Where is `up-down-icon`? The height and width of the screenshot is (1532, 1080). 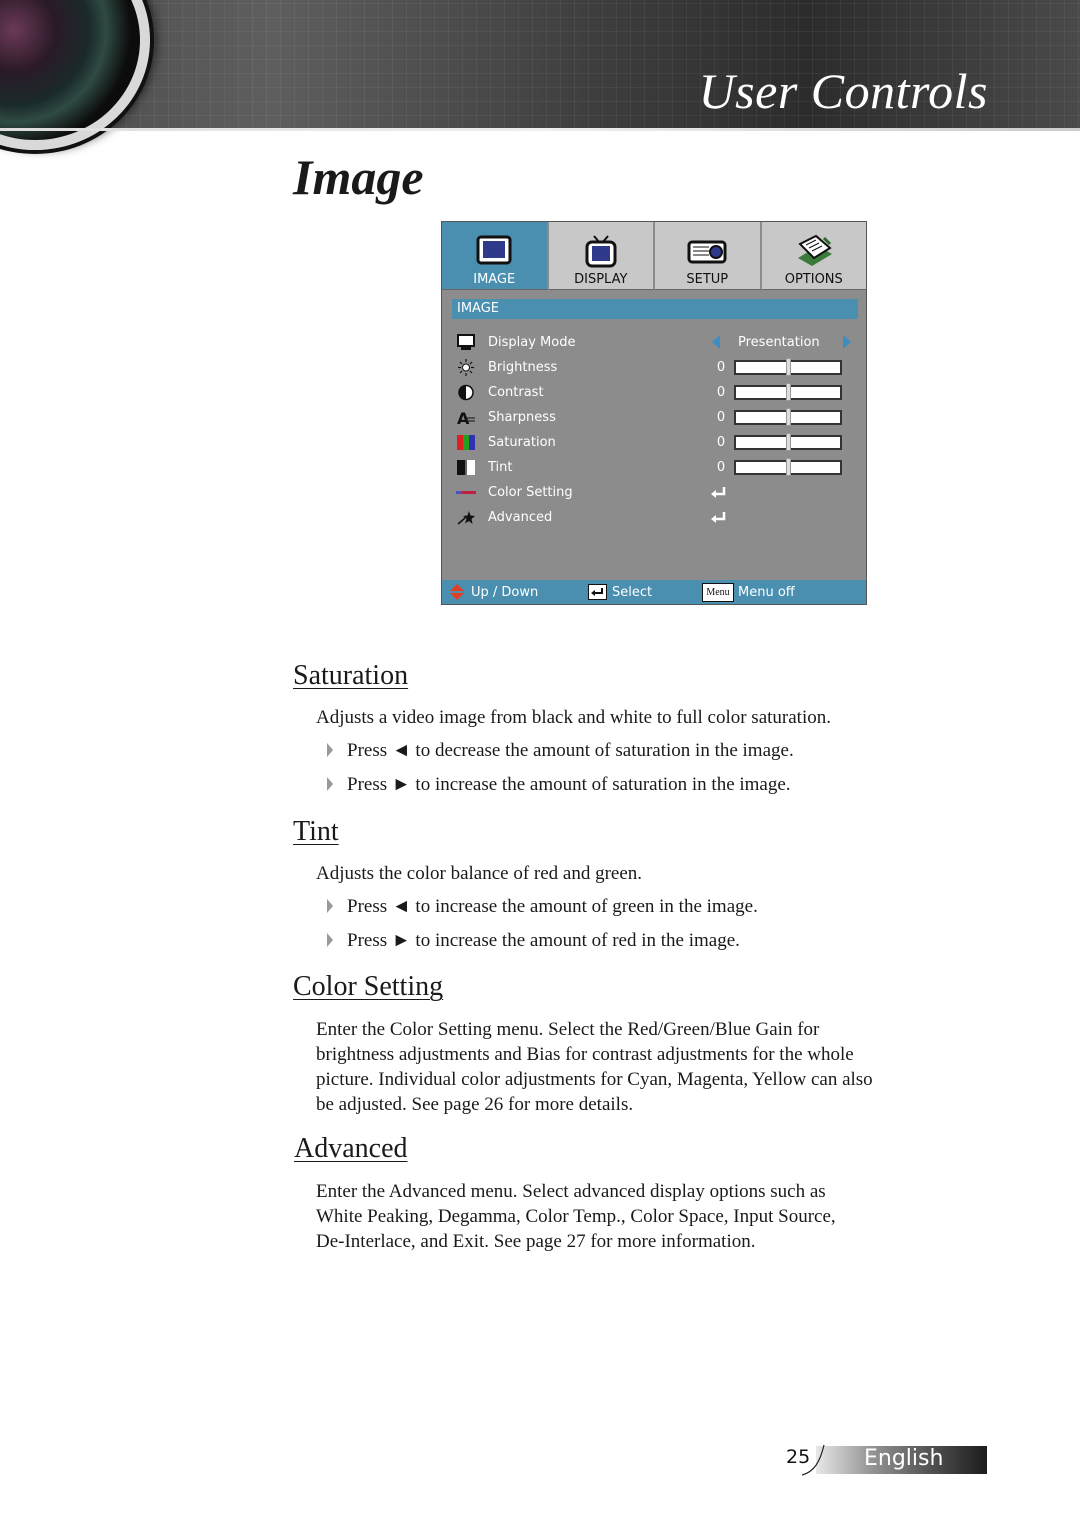
up-down-icon is located at coordinates (457, 592).